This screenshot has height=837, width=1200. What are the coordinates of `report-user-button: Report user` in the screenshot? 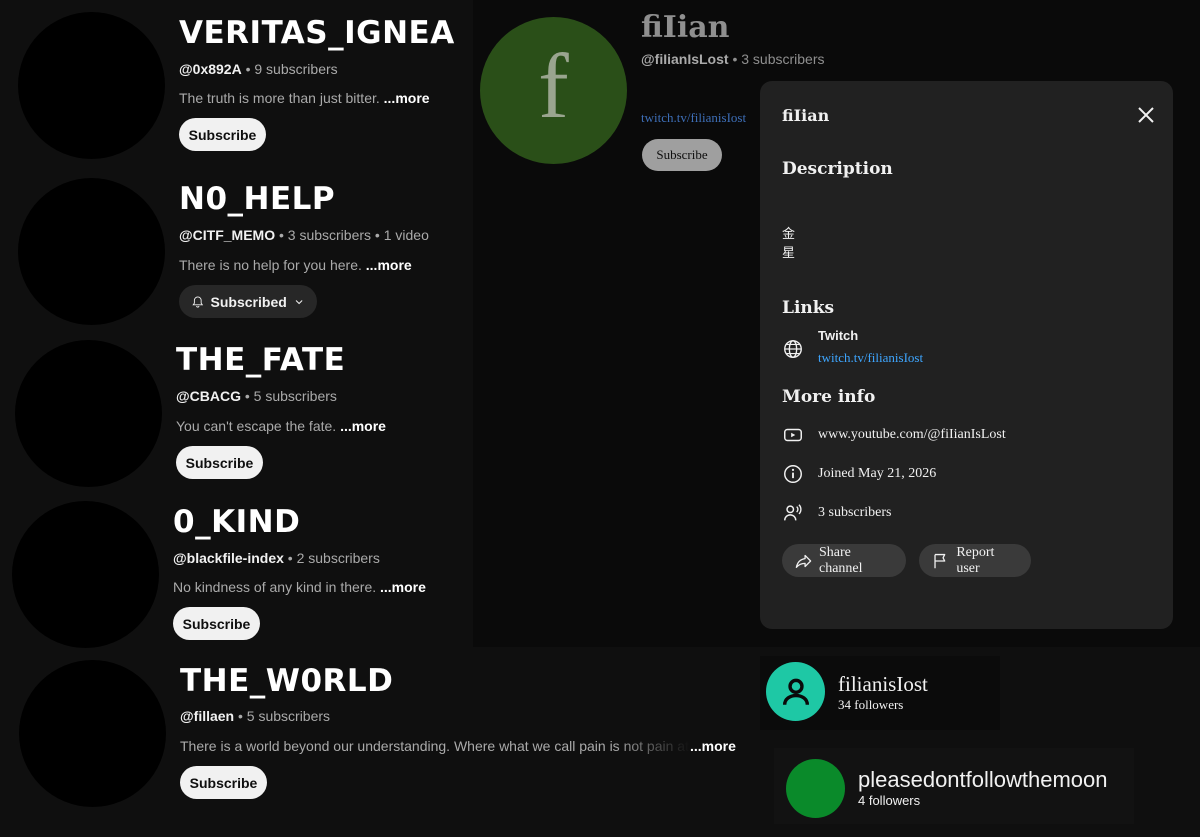 It's located at (975, 560).